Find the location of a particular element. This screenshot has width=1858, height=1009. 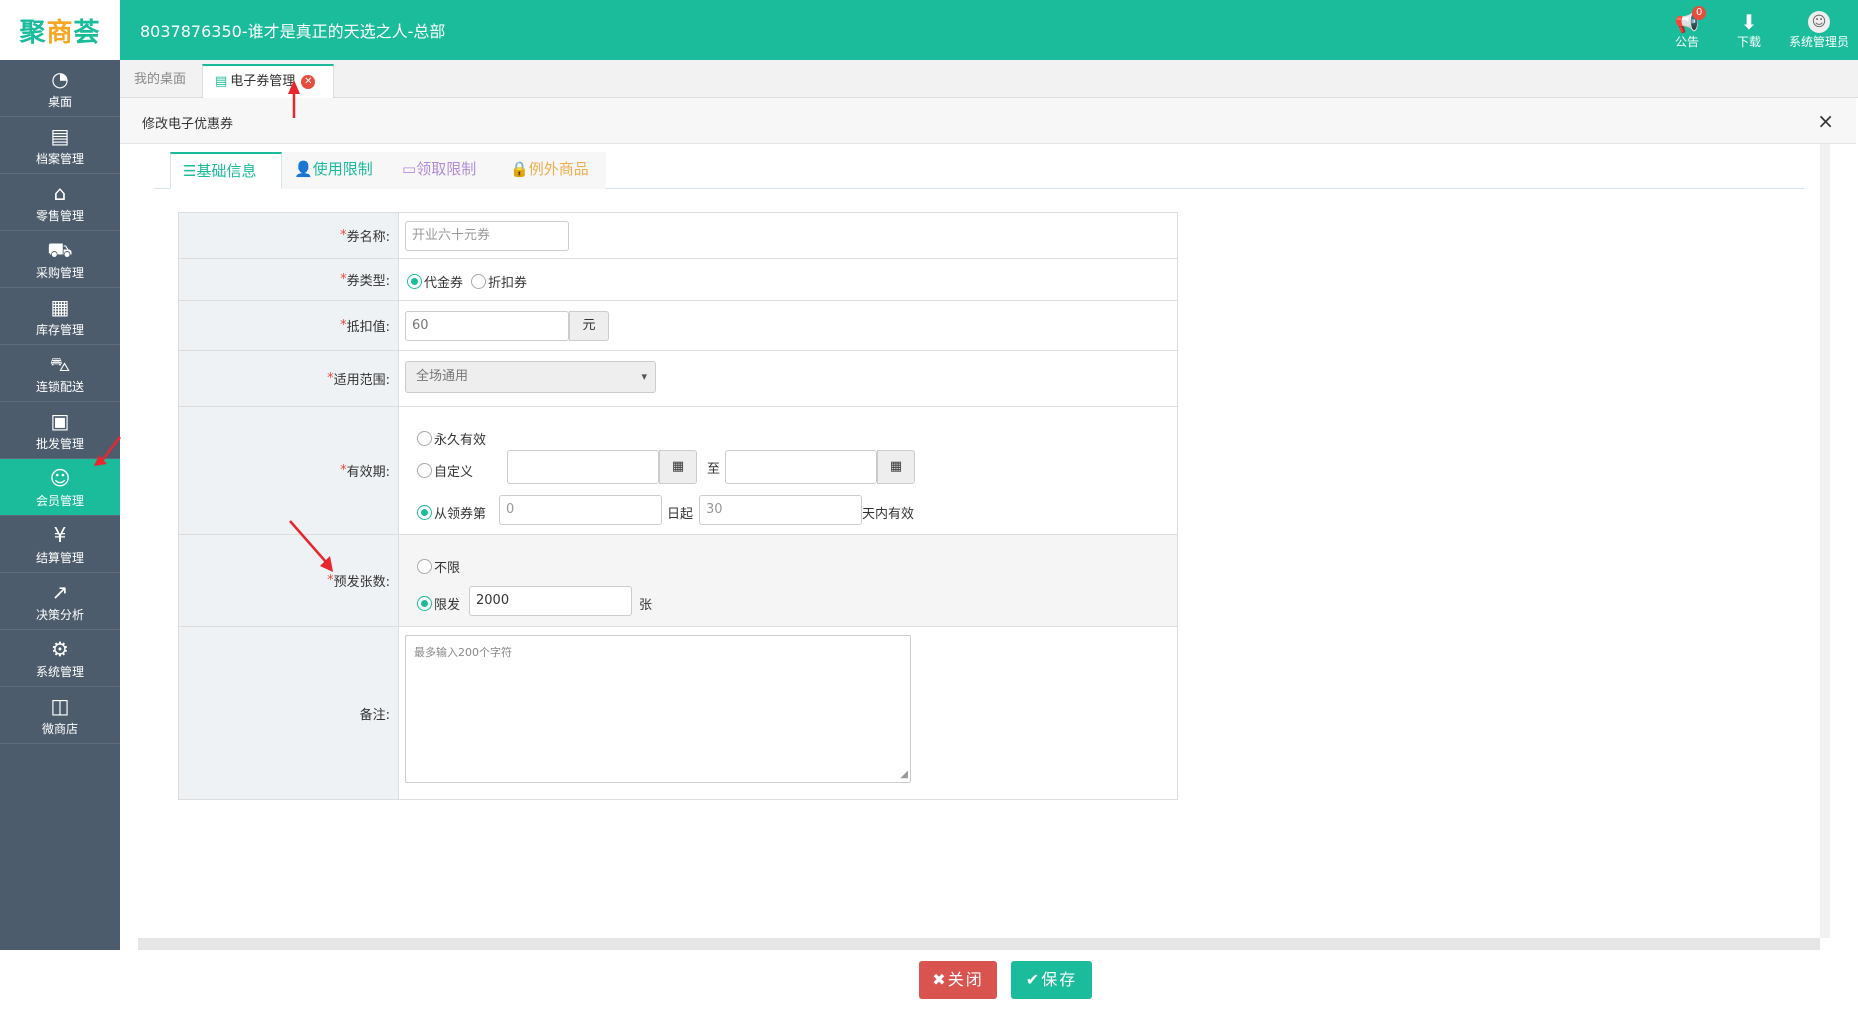

notice-badge: 0 is located at coordinates (1699, 13).